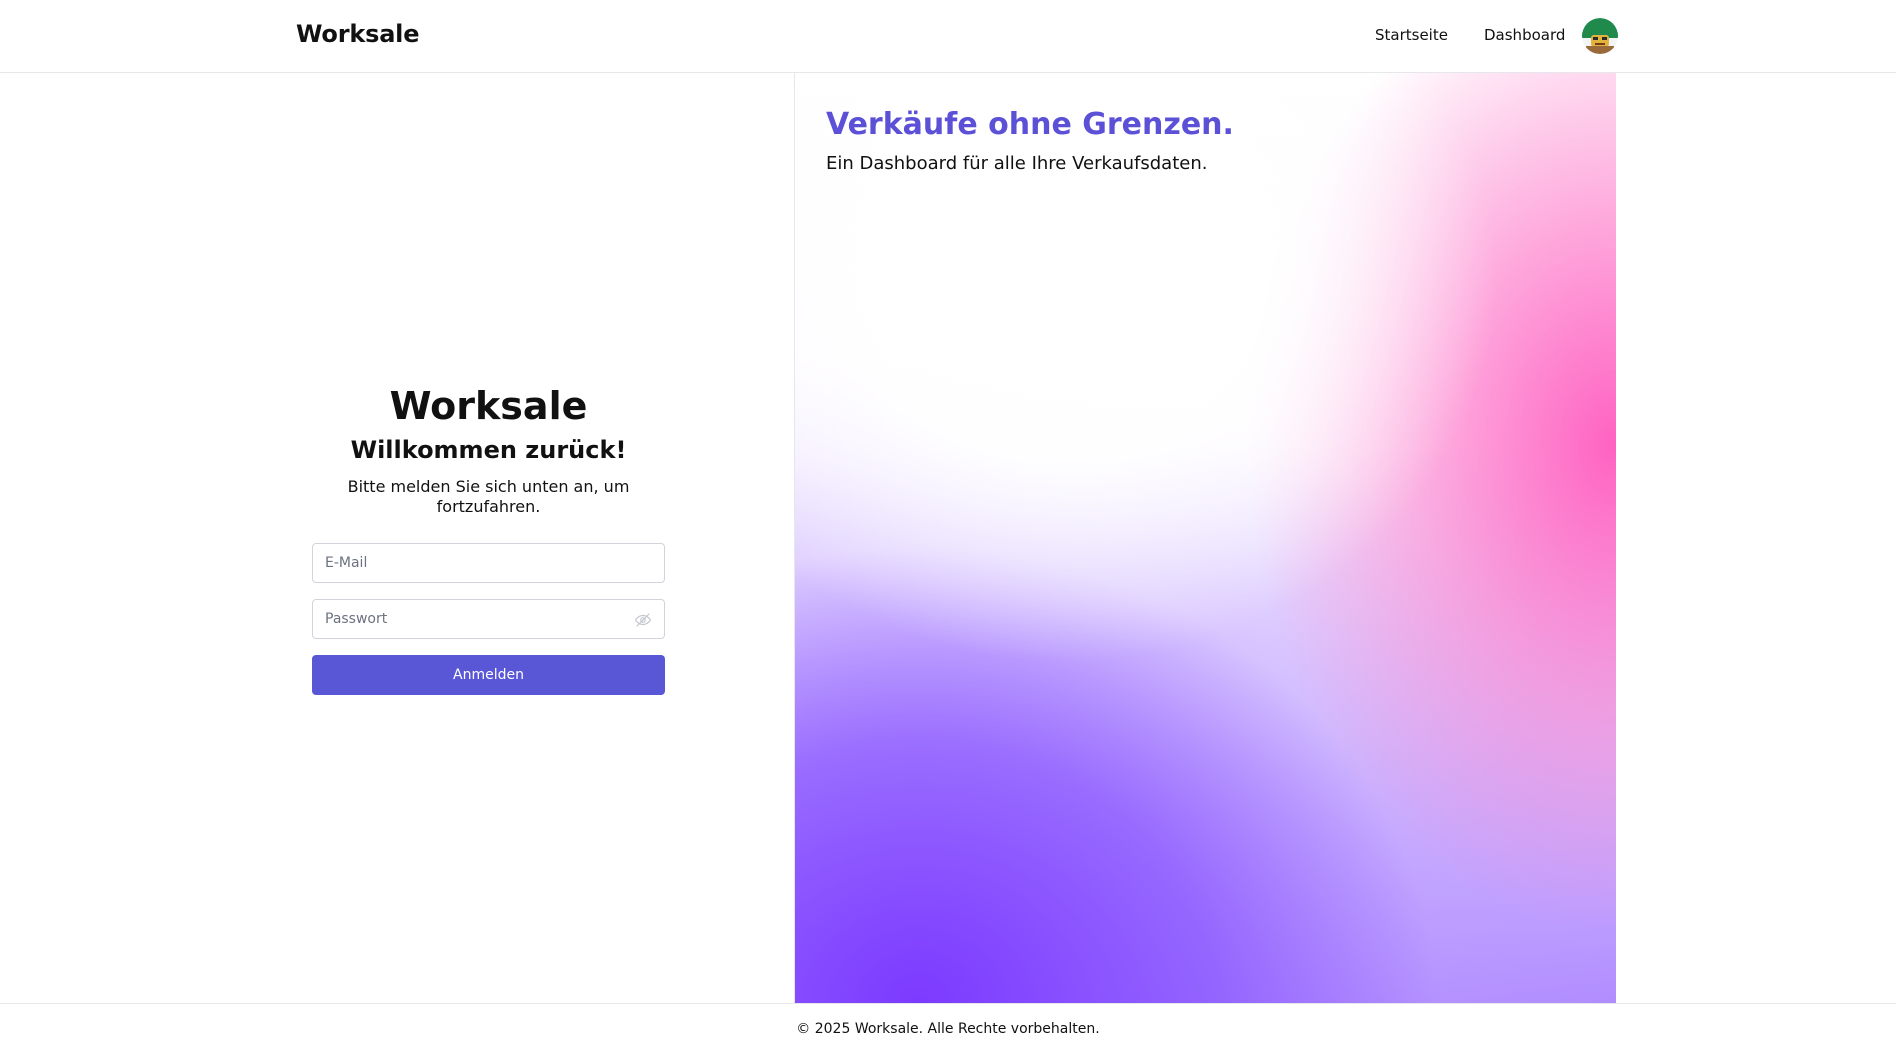 This screenshot has width=1896, height=1056. Describe the element at coordinates (488, 675) in the screenshot. I see `login-submit-button: Anmelden` at that location.